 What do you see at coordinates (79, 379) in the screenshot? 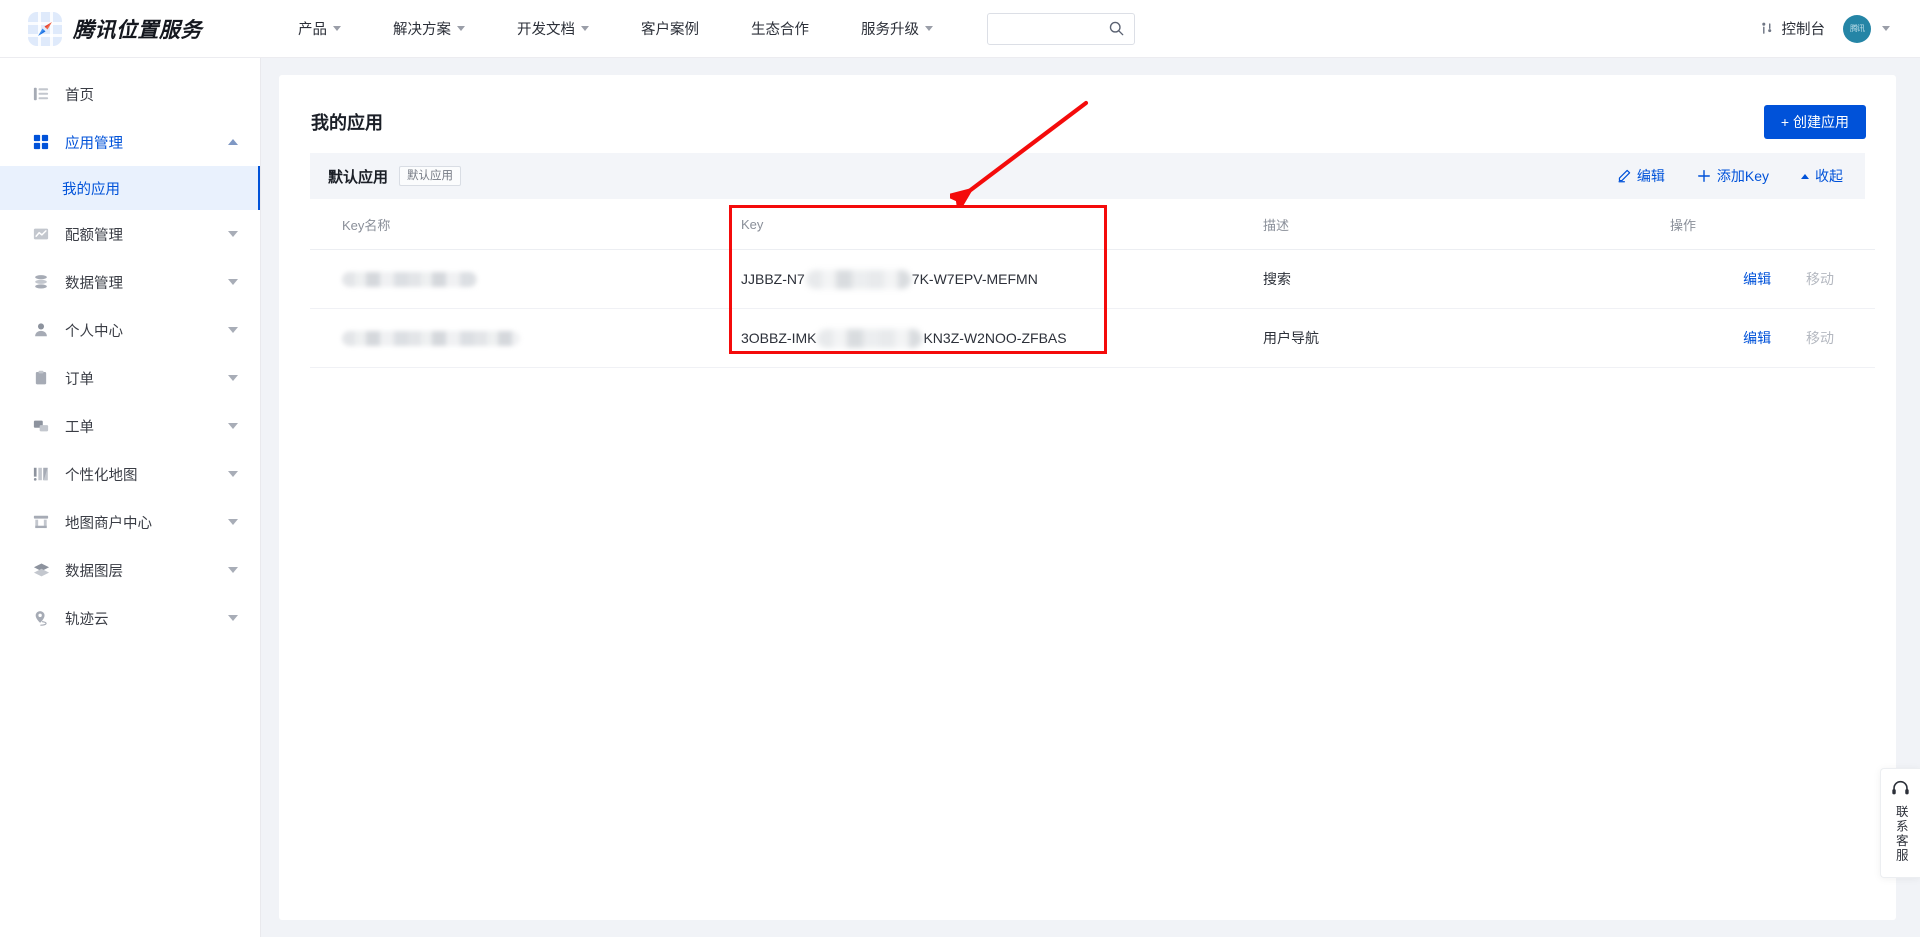
I see `sidebar-item-label: 订单` at bounding box center [79, 379].